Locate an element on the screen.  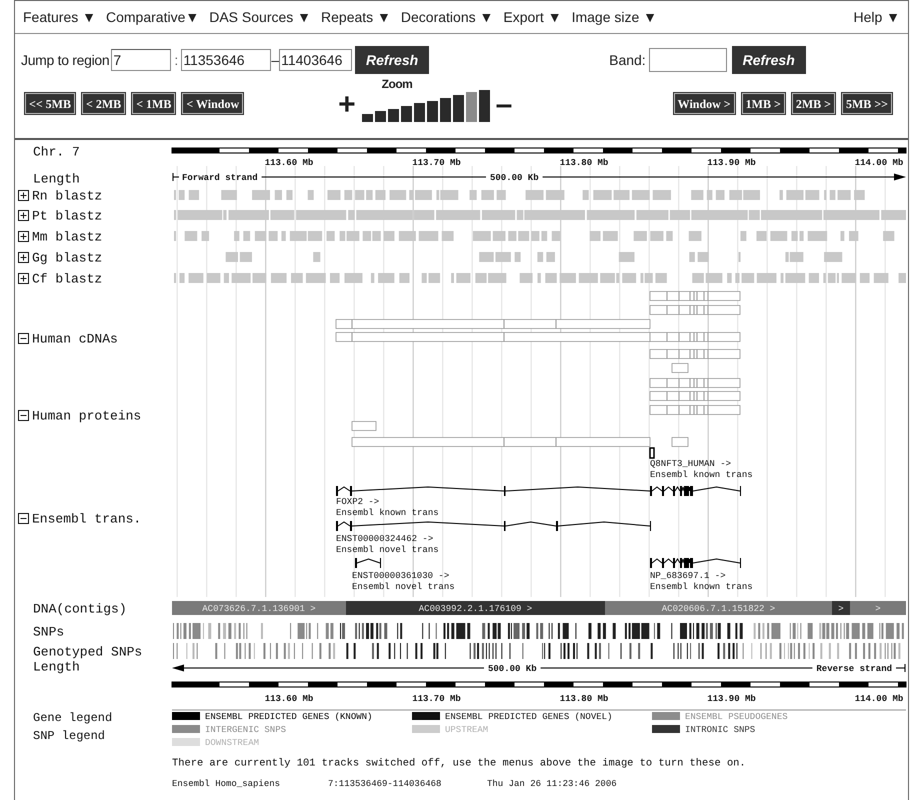
contig-label: AC073626.7.1.136901 > is located at coordinates (259, 609).